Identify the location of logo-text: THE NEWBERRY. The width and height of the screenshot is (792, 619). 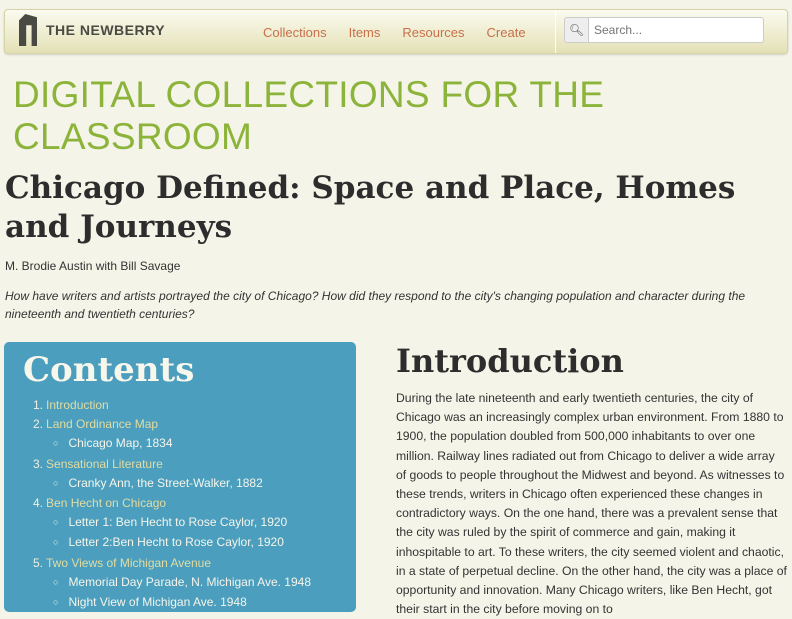
(106, 30).